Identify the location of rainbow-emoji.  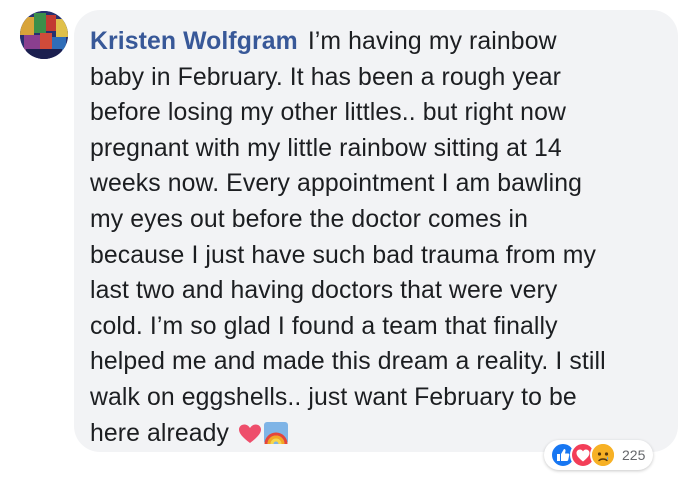
(276, 437).